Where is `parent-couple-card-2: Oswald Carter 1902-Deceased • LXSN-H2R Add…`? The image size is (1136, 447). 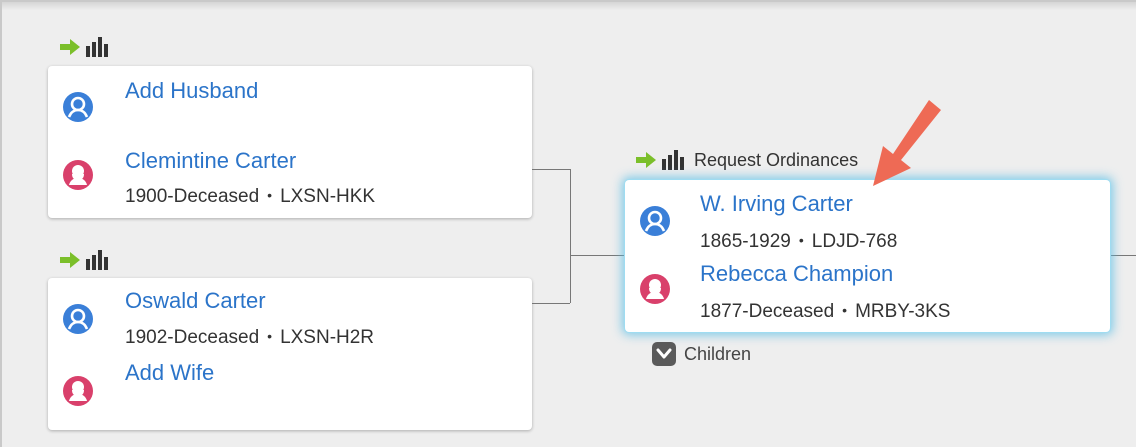 parent-couple-card-2: Oswald Carter 1902-Deceased • LXSN-H2R Add… is located at coordinates (290, 354).